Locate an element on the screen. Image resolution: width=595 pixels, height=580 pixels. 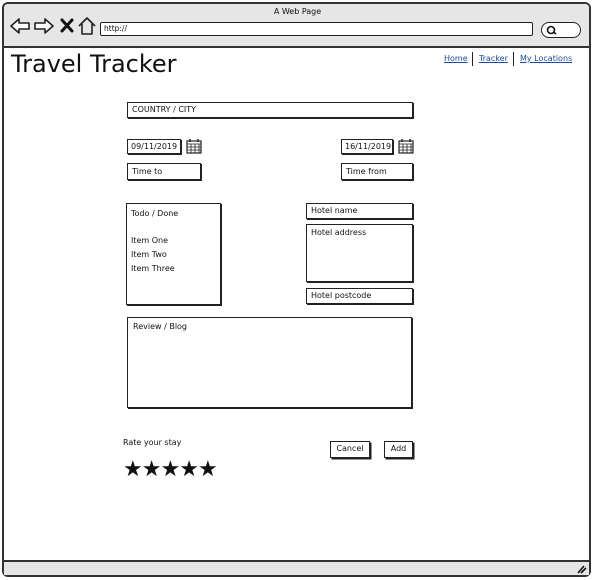
page-title: Travel Tracker is located at coordinates (94, 64).